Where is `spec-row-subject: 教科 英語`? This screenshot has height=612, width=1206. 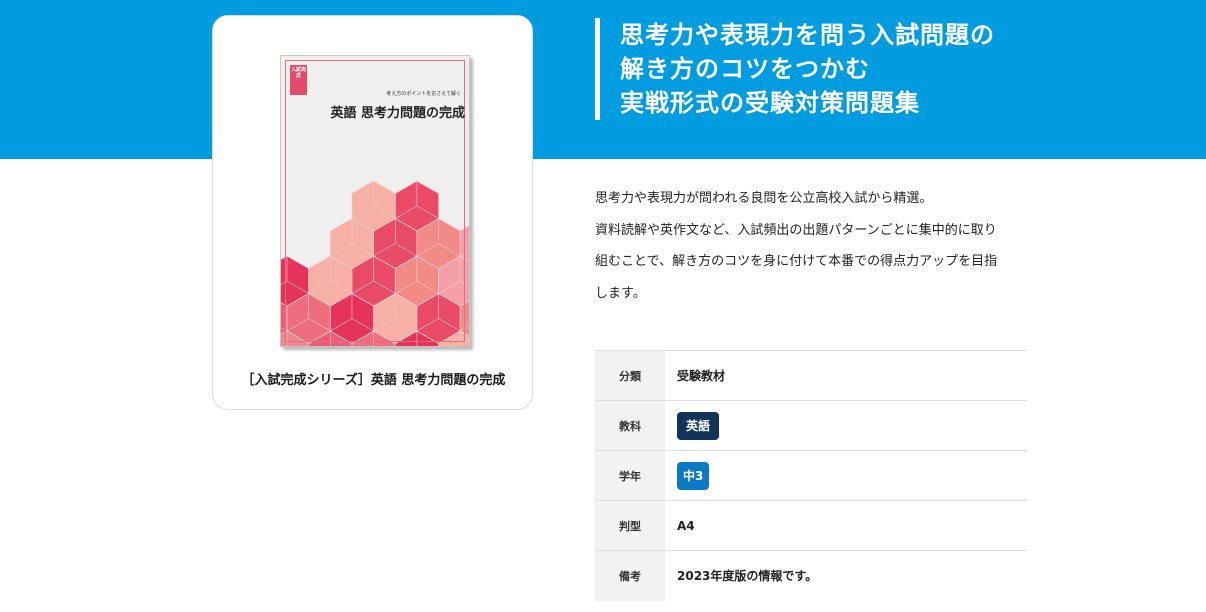 spec-row-subject: 教科 英語 is located at coordinates (811, 425).